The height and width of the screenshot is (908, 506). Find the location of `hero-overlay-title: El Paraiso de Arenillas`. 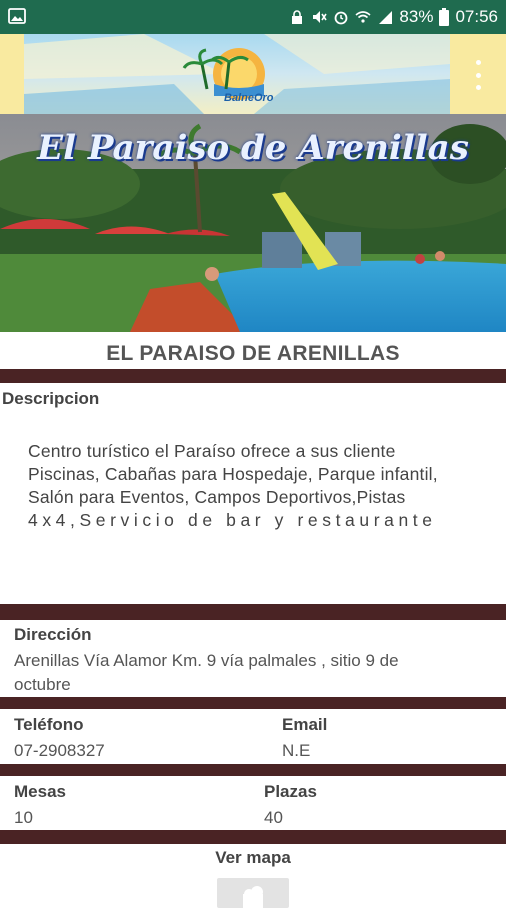

hero-overlay-title: El Paraiso de Arenillas is located at coordinates (253, 148).